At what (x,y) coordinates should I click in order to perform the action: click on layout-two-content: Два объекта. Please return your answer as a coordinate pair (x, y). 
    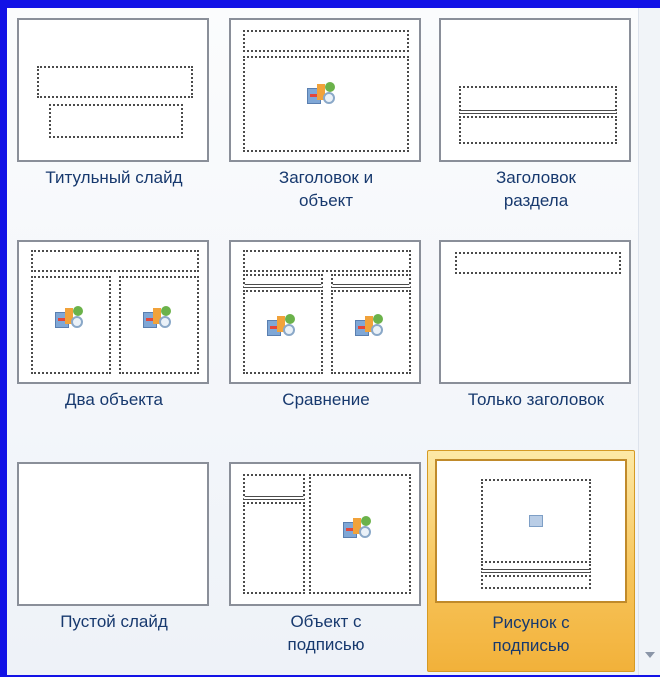
    Looking at the image, I should click on (114, 339).